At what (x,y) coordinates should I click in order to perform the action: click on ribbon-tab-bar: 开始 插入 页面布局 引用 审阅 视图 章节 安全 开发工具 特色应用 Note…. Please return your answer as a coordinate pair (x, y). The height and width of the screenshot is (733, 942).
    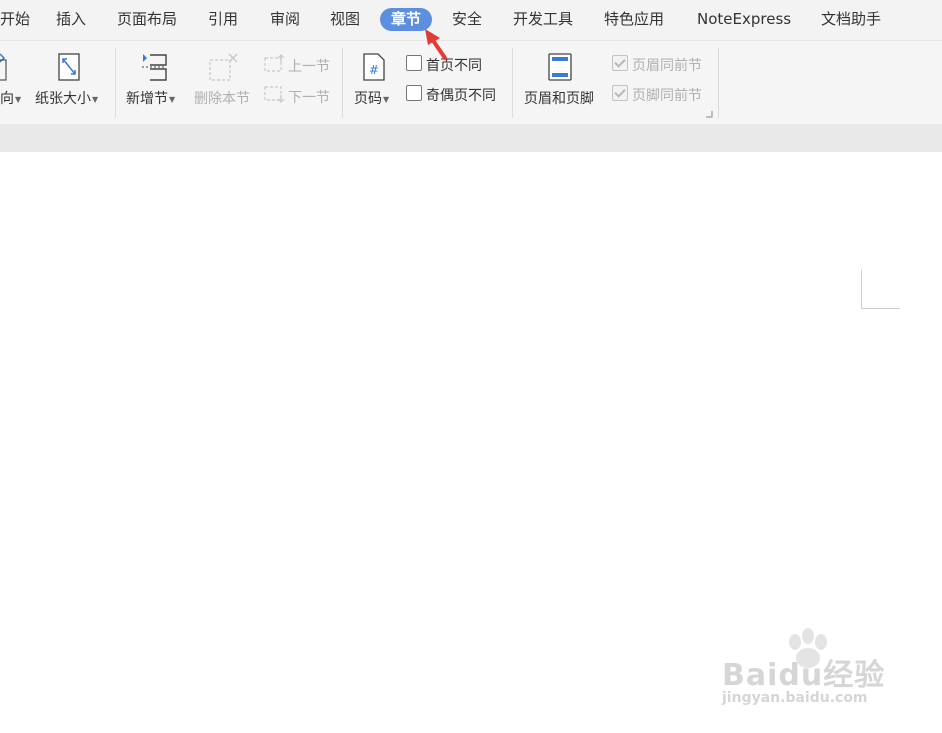
    Looking at the image, I should click on (471, 20).